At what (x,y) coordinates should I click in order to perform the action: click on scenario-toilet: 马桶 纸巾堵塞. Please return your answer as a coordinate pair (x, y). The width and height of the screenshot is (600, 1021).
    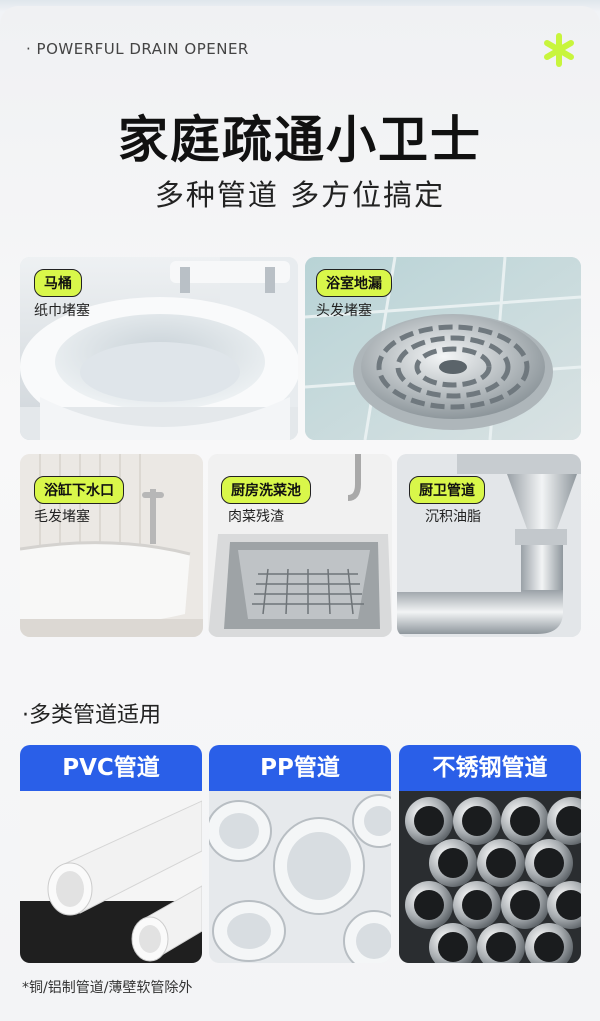
    Looking at the image, I should click on (159, 348).